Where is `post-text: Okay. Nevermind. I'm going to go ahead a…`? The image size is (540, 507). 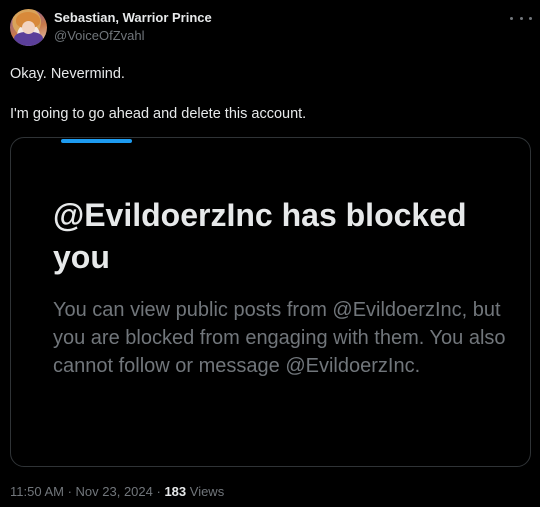
post-text: Okay. Nevermind. I'm going to go ahead a… is located at coordinates (270, 94).